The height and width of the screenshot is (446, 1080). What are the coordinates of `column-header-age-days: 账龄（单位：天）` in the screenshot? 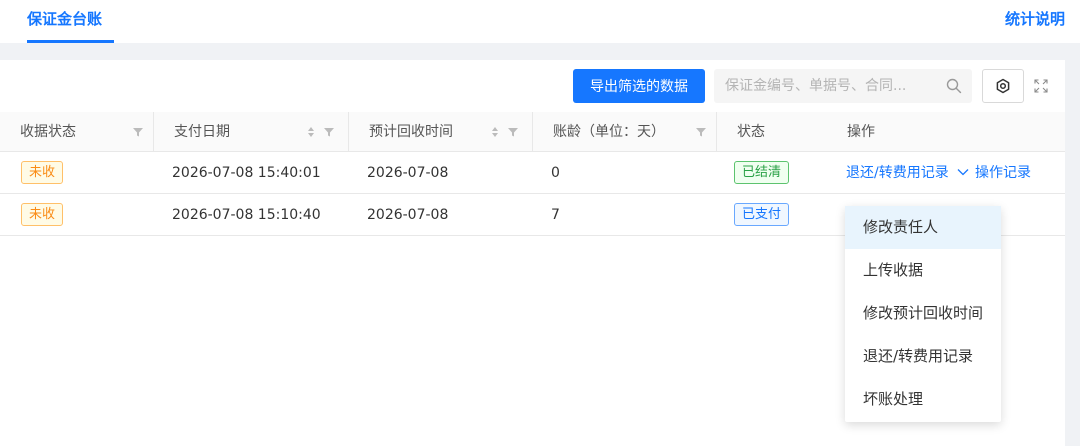 It's located at (625, 132).